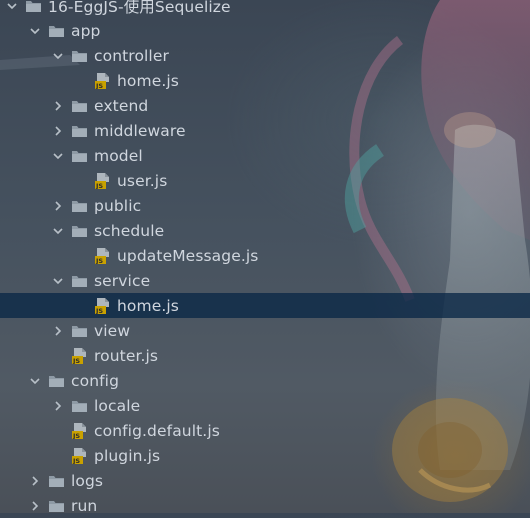 This screenshot has height=518, width=530. I want to click on tree-folder-config: config, so click(265, 380).